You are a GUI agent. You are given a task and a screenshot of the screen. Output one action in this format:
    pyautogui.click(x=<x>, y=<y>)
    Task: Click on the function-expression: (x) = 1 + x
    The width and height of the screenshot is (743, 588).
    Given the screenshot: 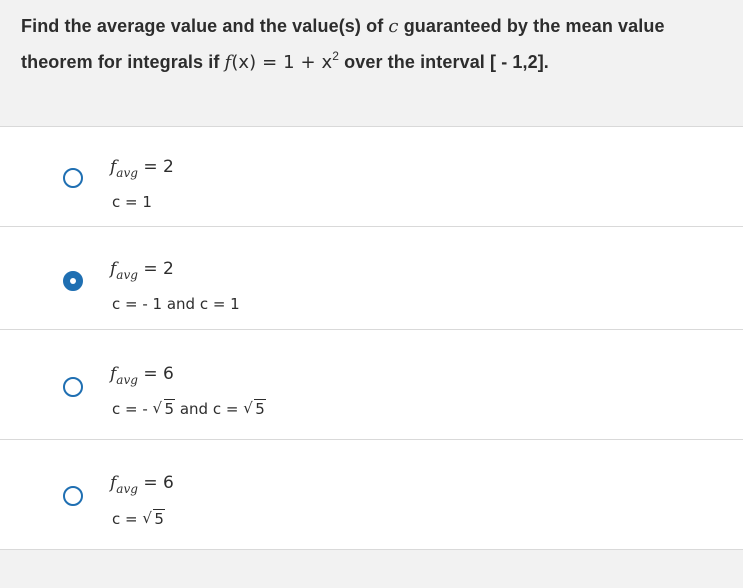 What is the action you would take?
    pyautogui.click(x=282, y=62)
    